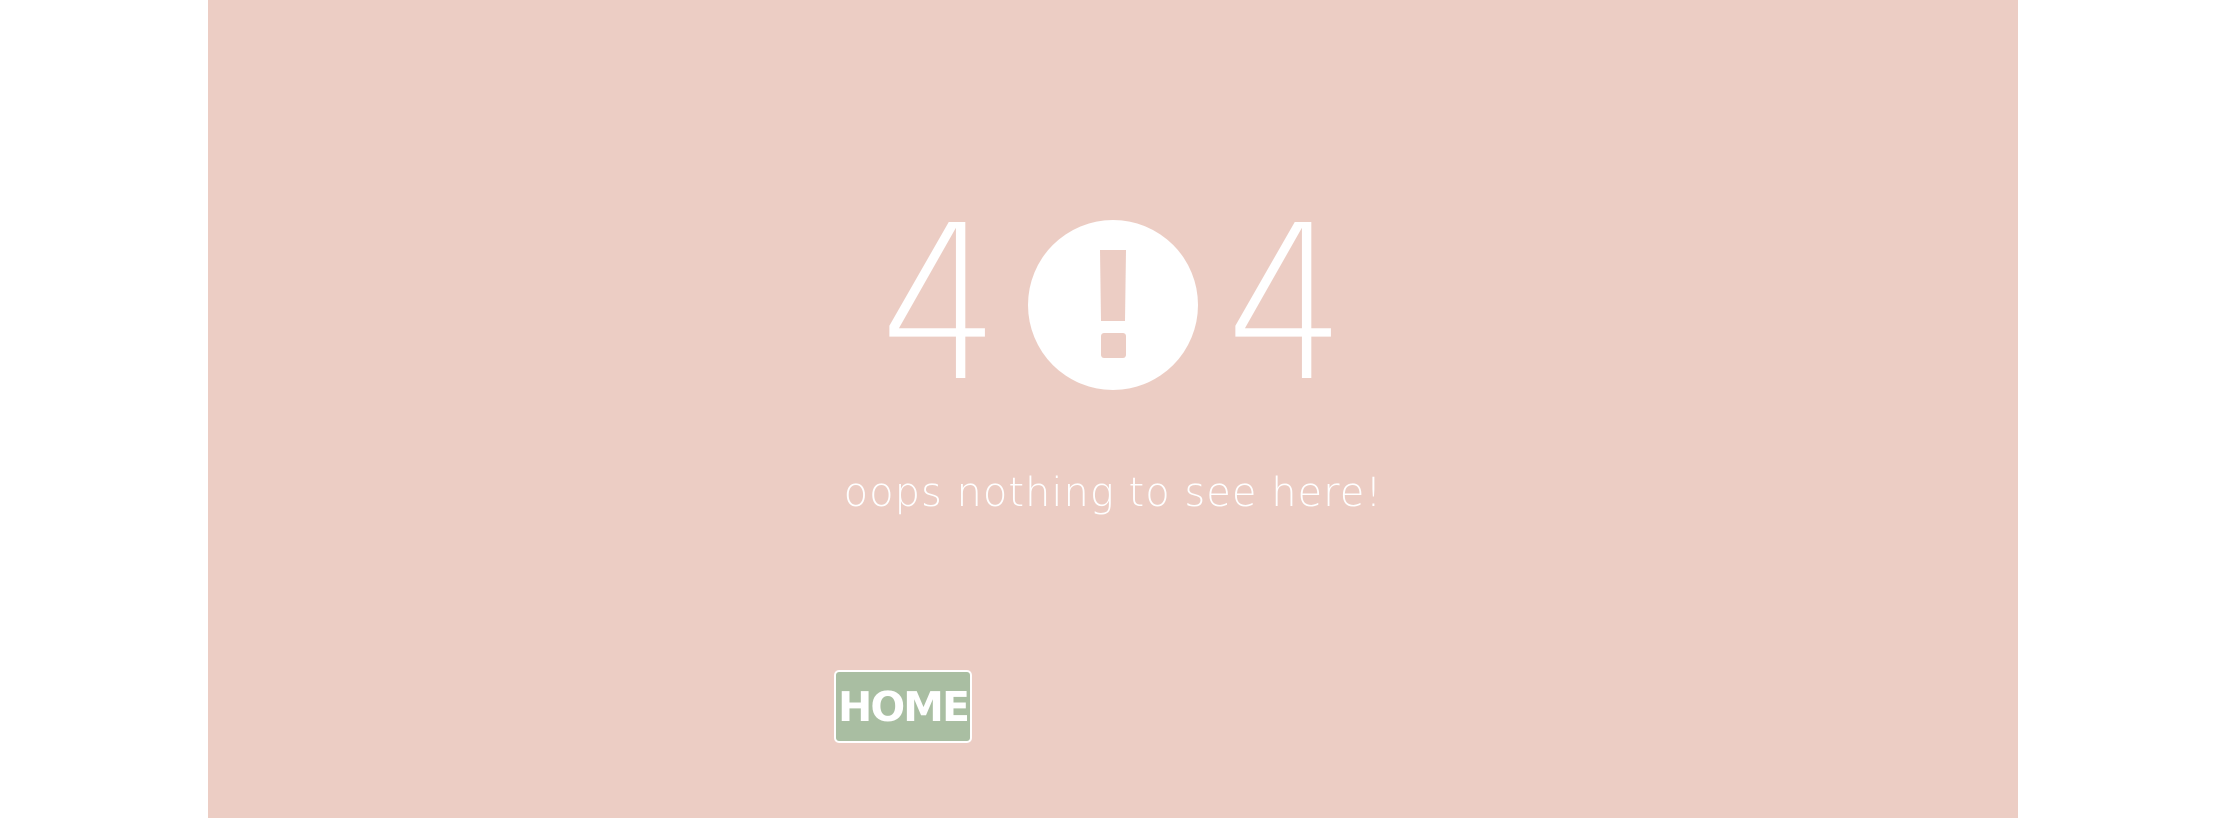 The height and width of the screenshot is (818, 2215). Describe the element at coordinates (1113, 493) in the screenshot. I see `error-message: oops nothing to see here!` at that location.